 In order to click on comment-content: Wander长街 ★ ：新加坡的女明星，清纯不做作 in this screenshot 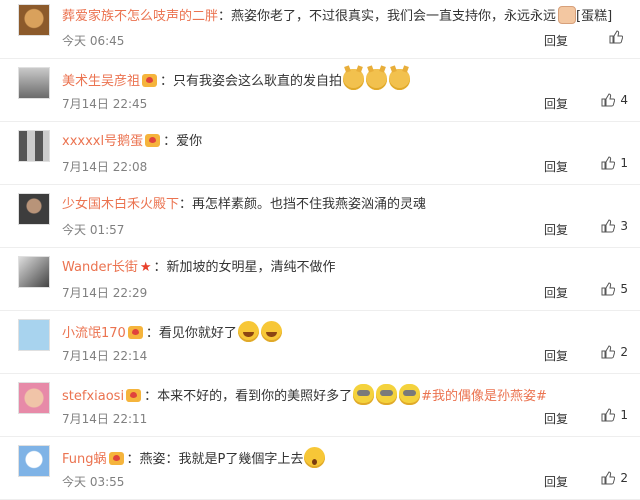, I will do `click(346, 268)`.